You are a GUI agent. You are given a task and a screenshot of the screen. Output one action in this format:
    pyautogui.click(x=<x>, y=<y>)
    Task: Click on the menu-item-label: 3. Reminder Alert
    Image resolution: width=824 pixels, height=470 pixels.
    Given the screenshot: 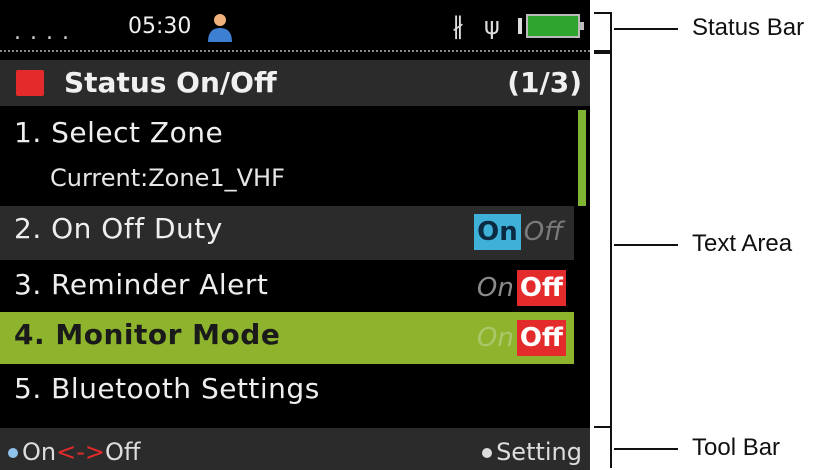 What is the action you would take?
    pyautogui.click(x=141, y=284)
    